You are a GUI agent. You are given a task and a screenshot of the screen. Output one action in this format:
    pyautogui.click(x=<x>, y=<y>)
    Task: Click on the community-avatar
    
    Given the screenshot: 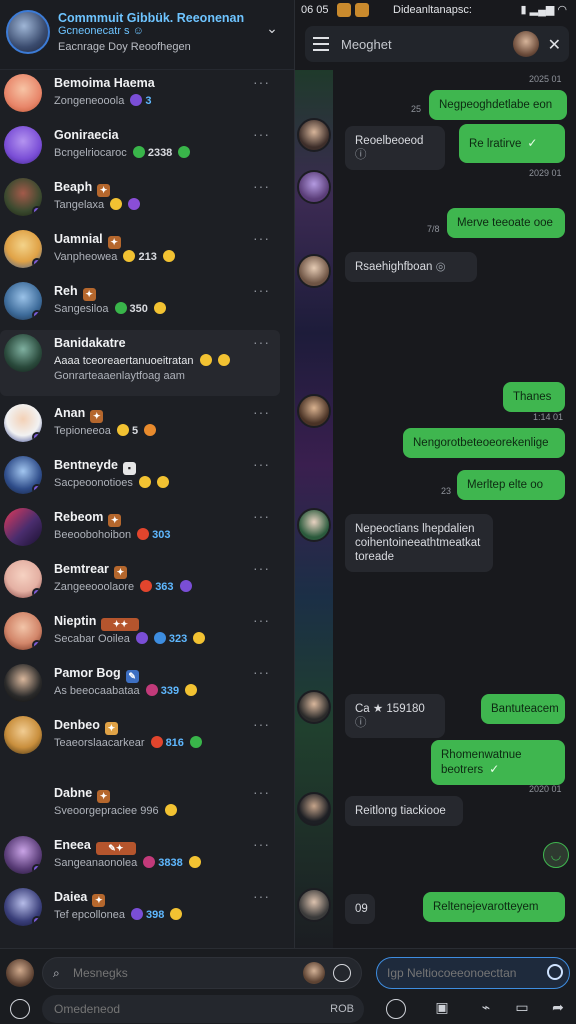 What is the action you would take?
    pyautogui.click(x=28, y=32)
    